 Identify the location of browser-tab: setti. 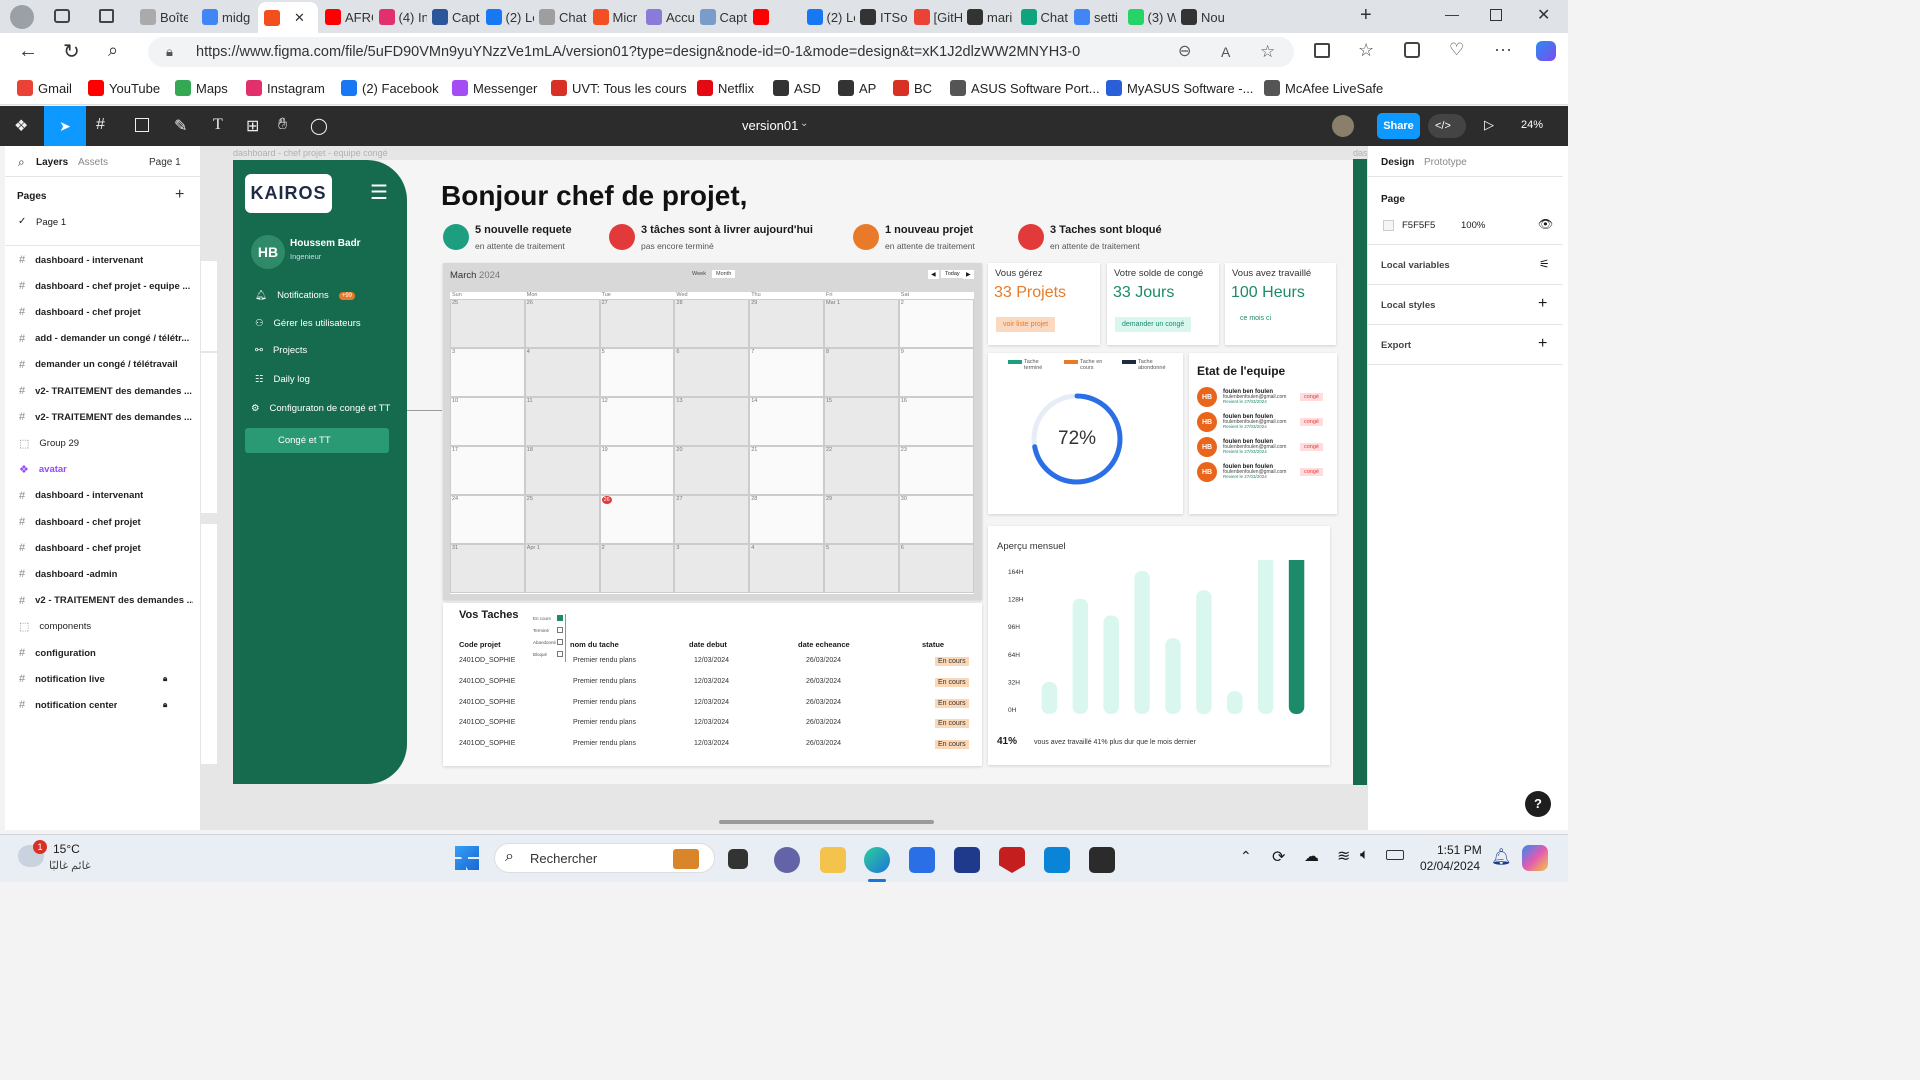
(1098, 17).